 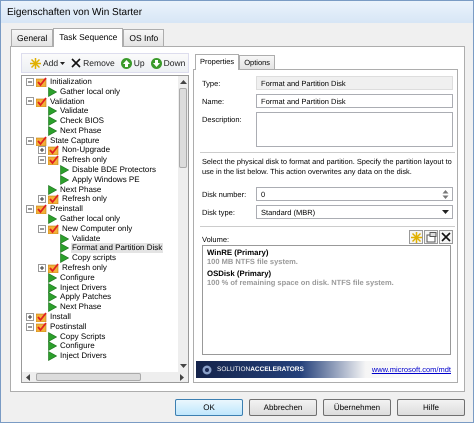 What do you see at coordinates (445, 194) in the screenshot?
I see `spinner-icon` at bounding box center [445, 194].